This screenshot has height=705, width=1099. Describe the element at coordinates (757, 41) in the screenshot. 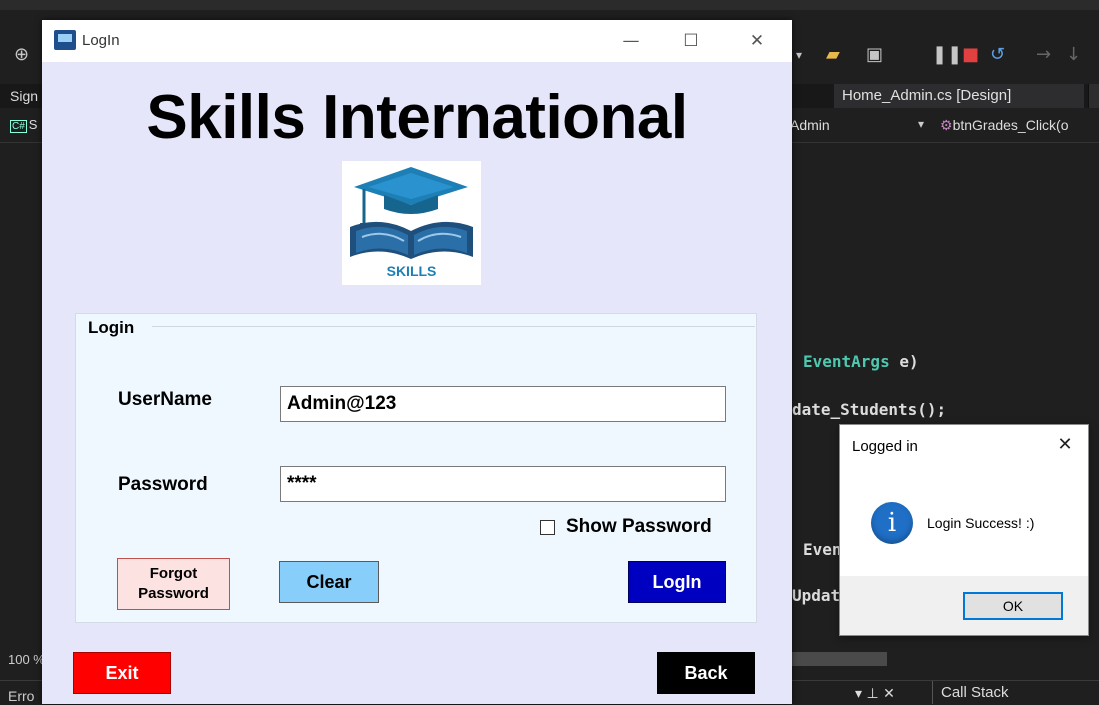

I see `close-button: ✕` at that location.